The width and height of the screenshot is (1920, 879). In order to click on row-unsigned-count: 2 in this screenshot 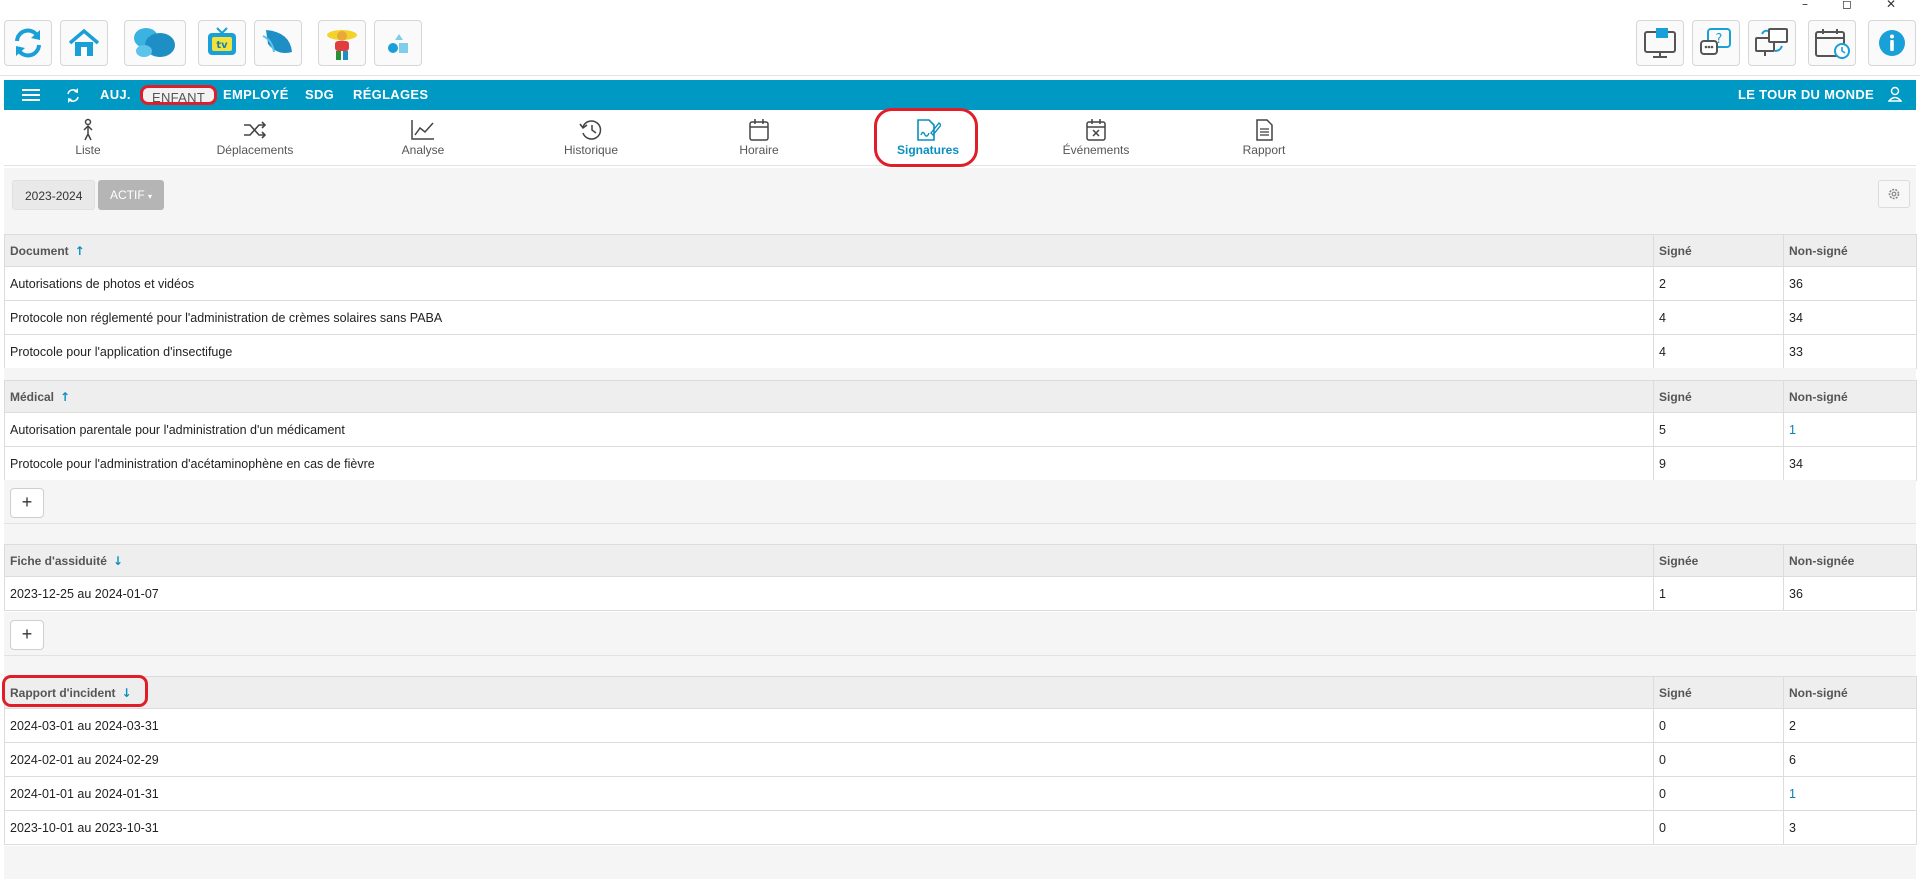, I will do `click(1850, 725)`.